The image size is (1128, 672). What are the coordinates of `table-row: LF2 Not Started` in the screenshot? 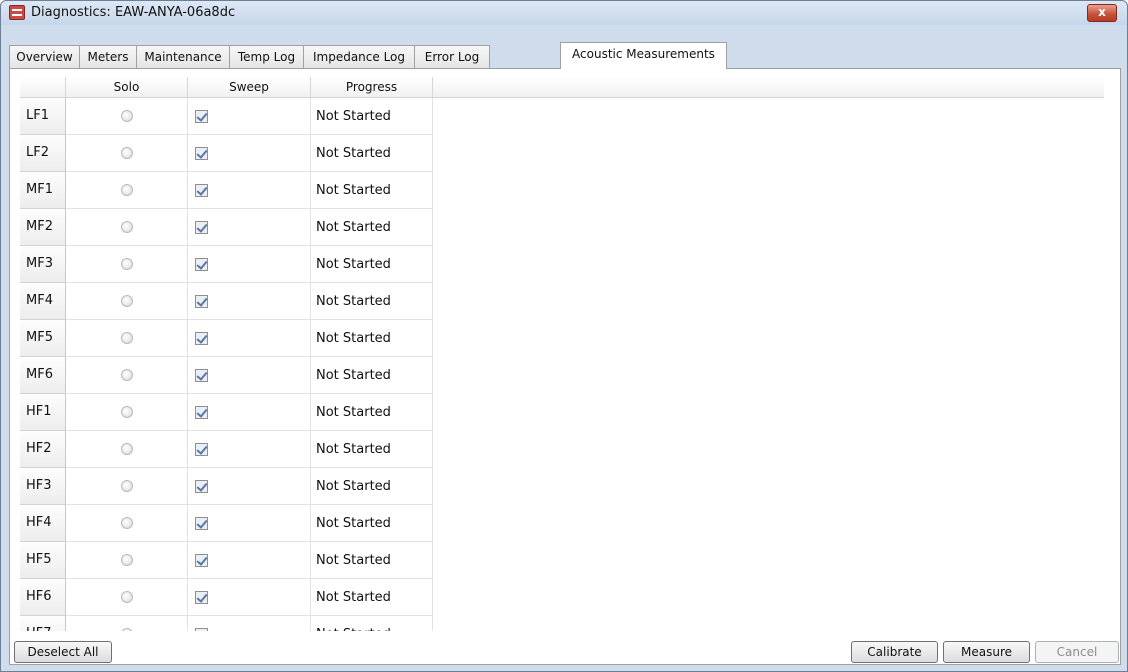 It's located at (231, 153).